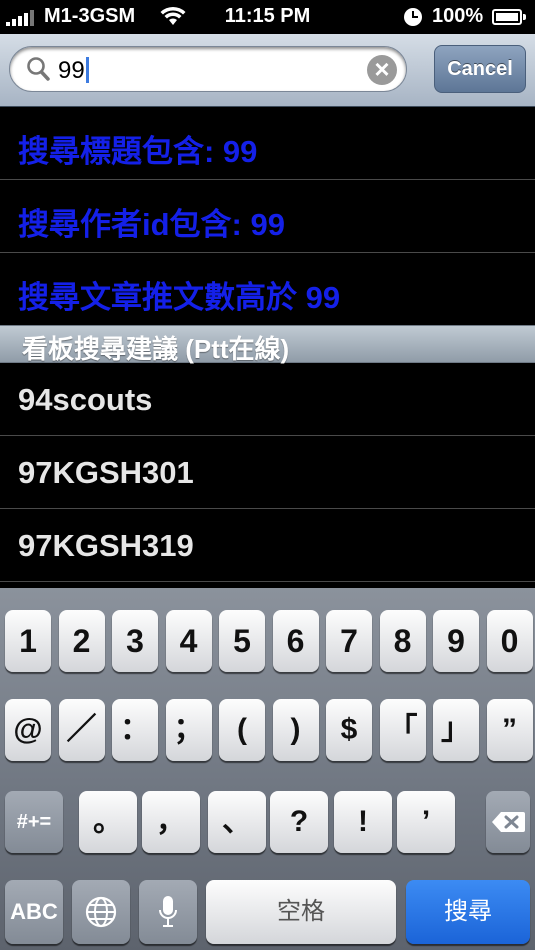 The image size is (535, 950). I want to click on globe-icon, so click(101, 912).